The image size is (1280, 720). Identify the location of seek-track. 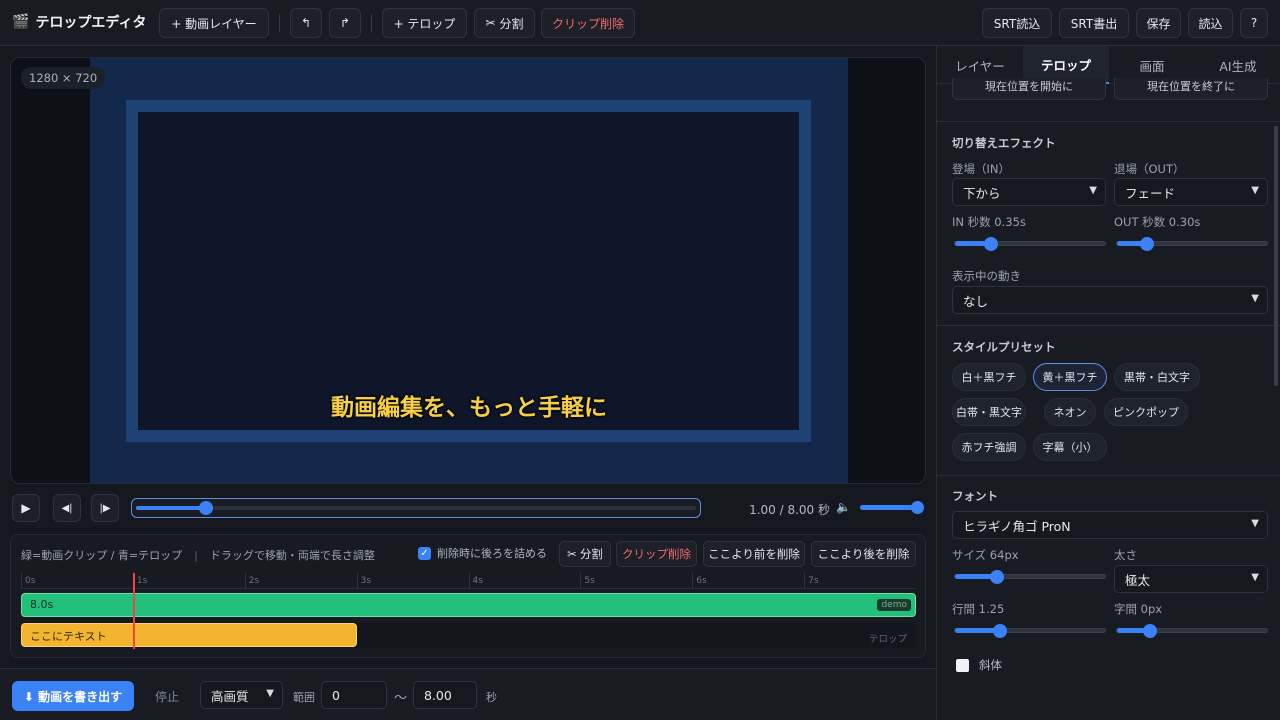
(416, 508).